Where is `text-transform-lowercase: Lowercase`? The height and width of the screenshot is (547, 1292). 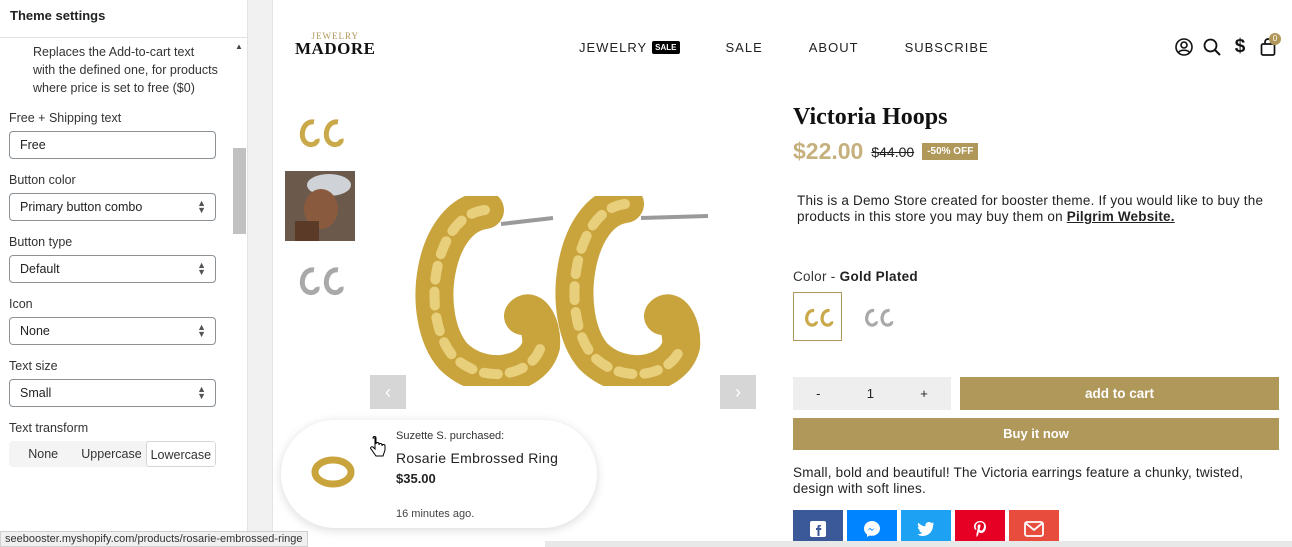 text-transform-lowercase: Lowercase is located at coordinates (180, 454).